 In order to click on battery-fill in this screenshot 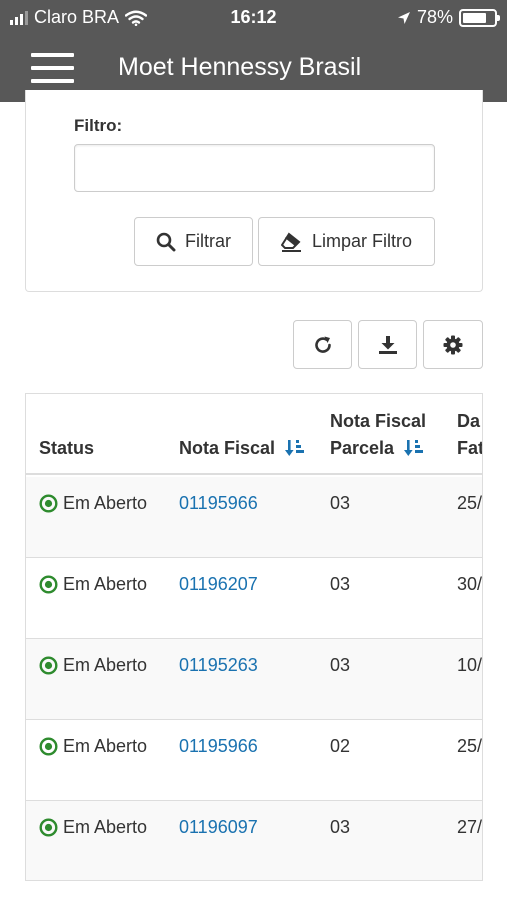, I will do `click(475, 17)`.